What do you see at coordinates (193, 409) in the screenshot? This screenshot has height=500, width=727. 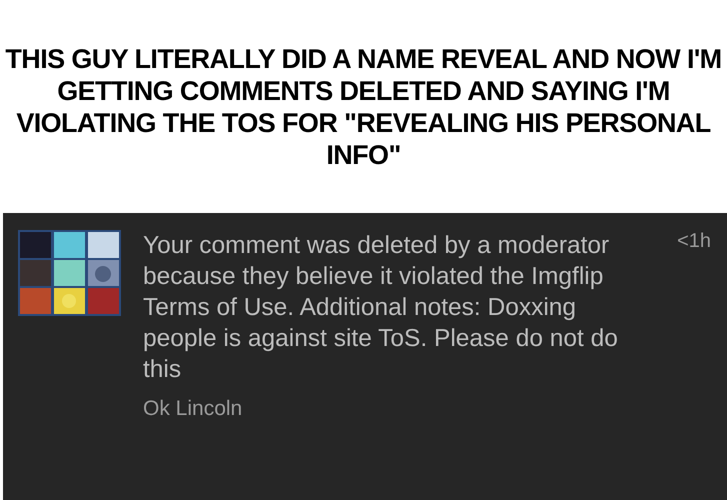 I see `author-name: Ok Lincoln` at bounding box center [193, 409].